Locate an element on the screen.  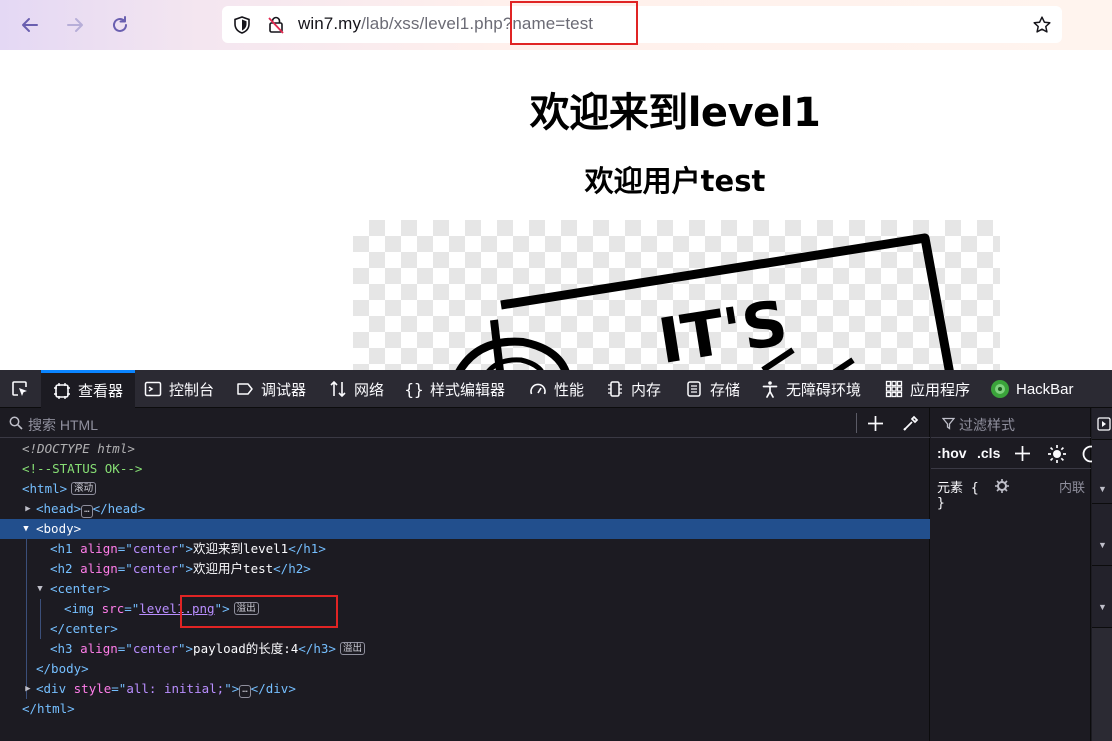
side-panel-header is located at coordinates (1102, 424).